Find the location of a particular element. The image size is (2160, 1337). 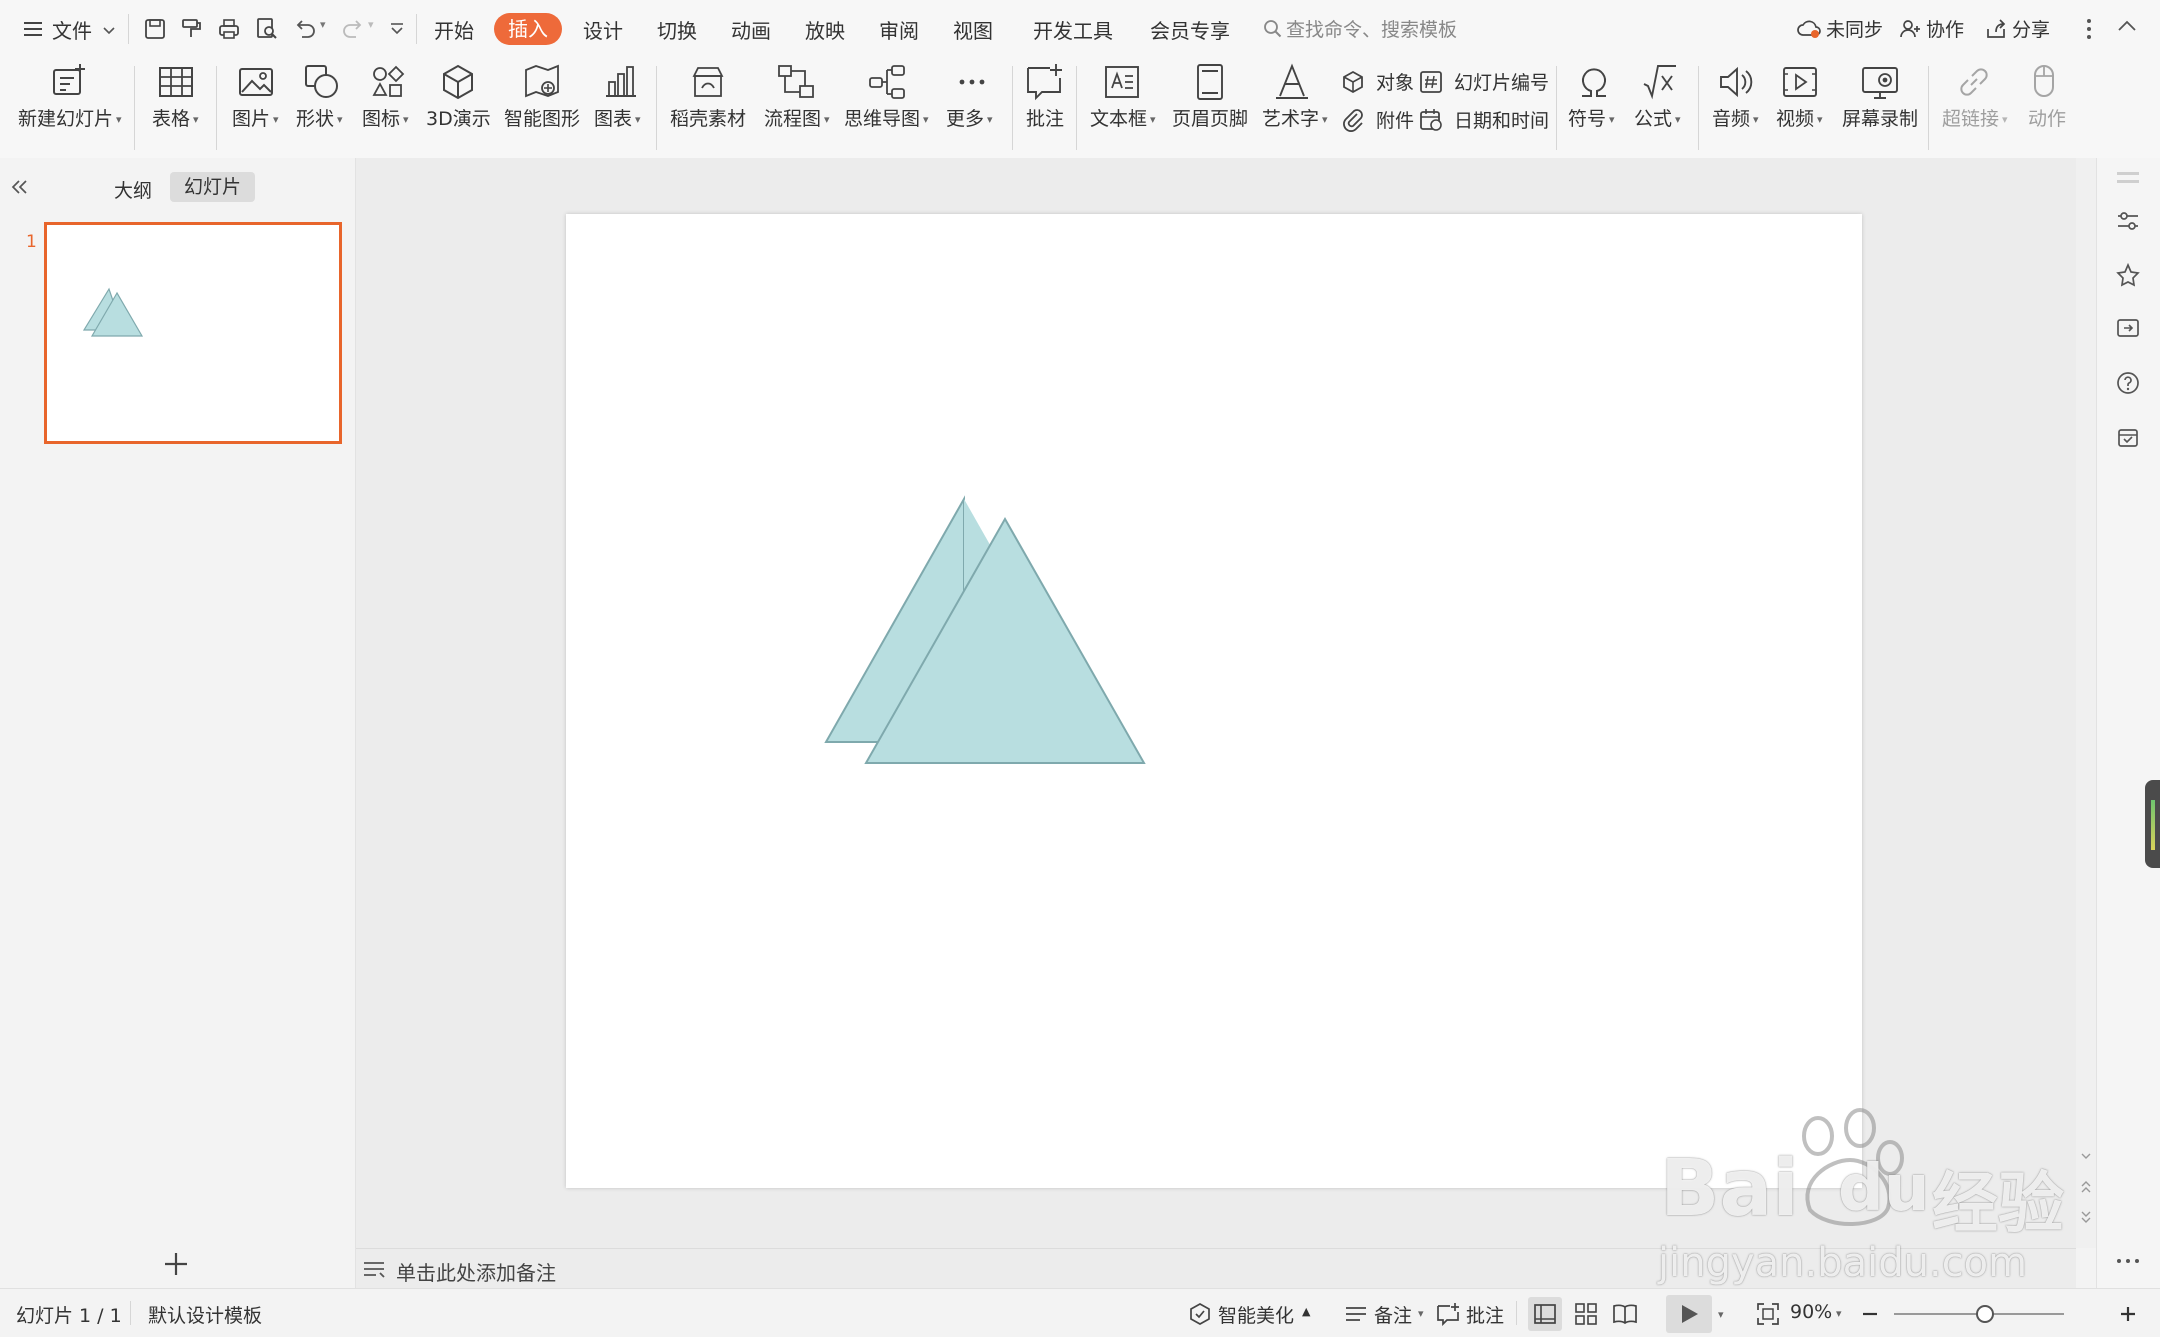

zoom-slider is located at coordinates (1979, 1314).